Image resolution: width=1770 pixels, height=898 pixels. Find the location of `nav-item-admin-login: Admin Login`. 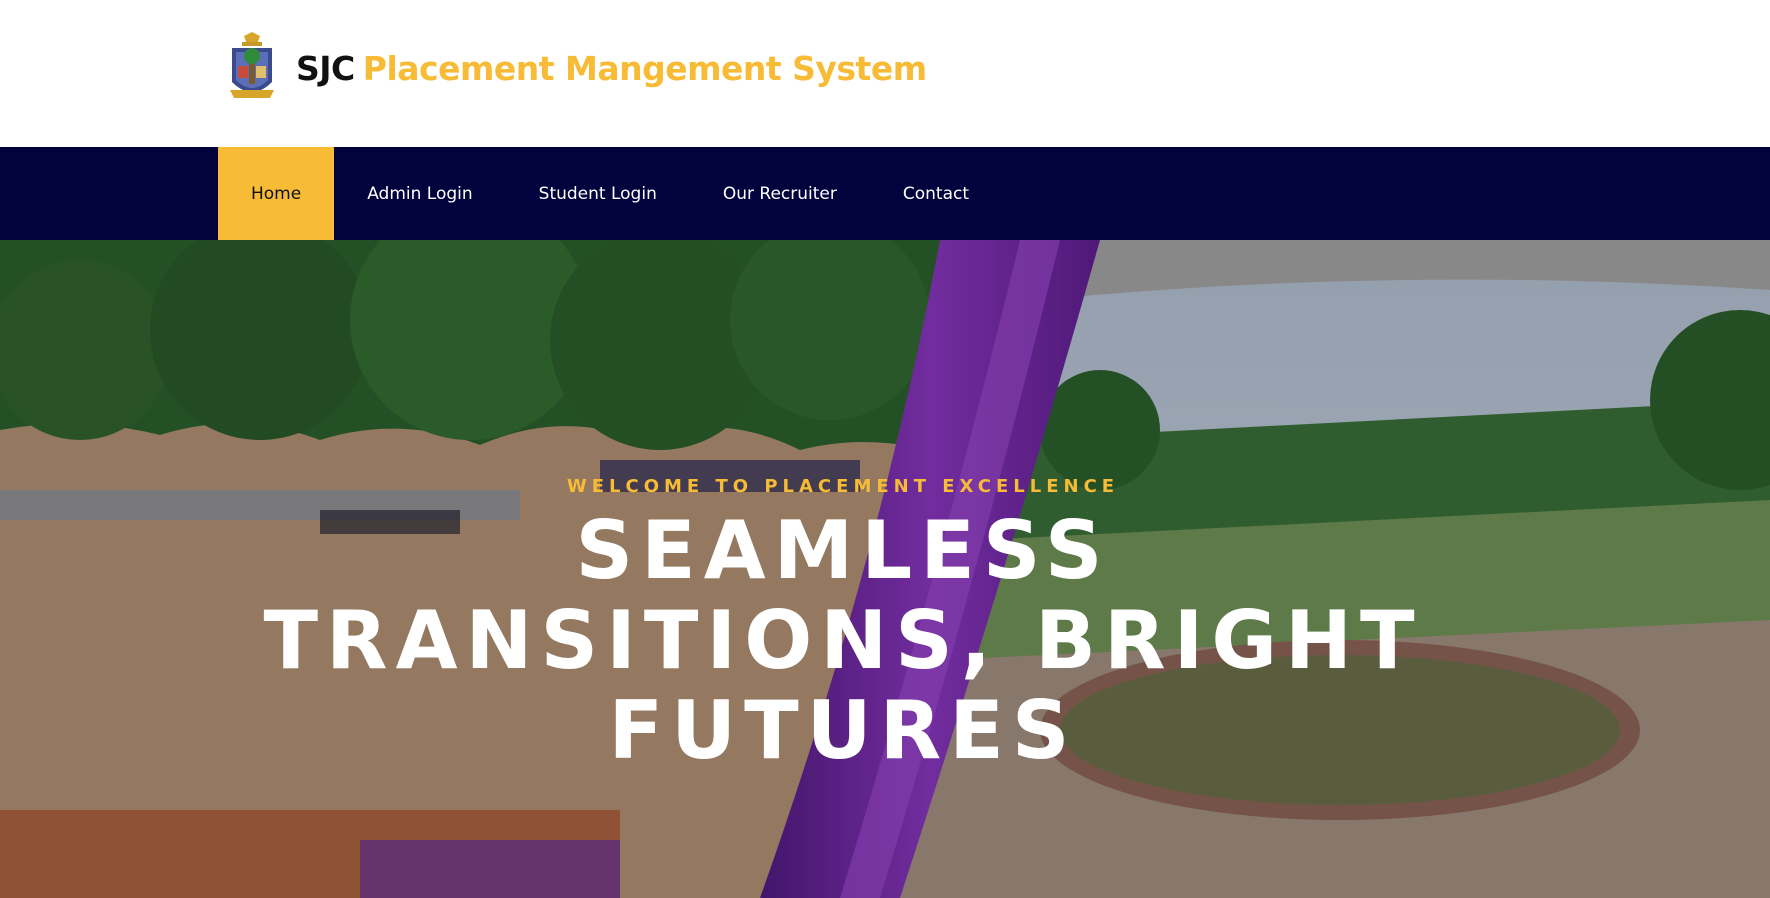

nav-item-admin-login: Admin Login is located at coordinates (419, 193).